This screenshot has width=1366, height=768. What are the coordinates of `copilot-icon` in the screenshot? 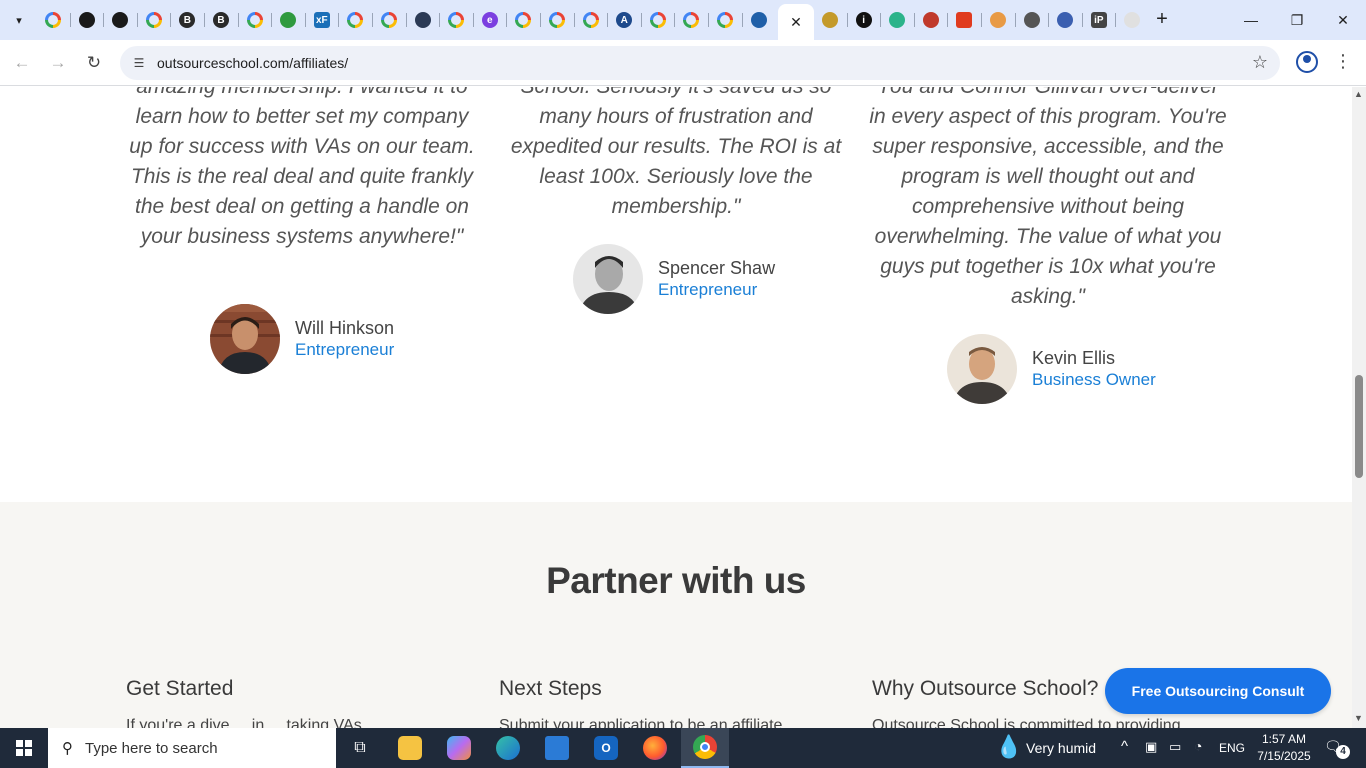 It's located at (459, 748).